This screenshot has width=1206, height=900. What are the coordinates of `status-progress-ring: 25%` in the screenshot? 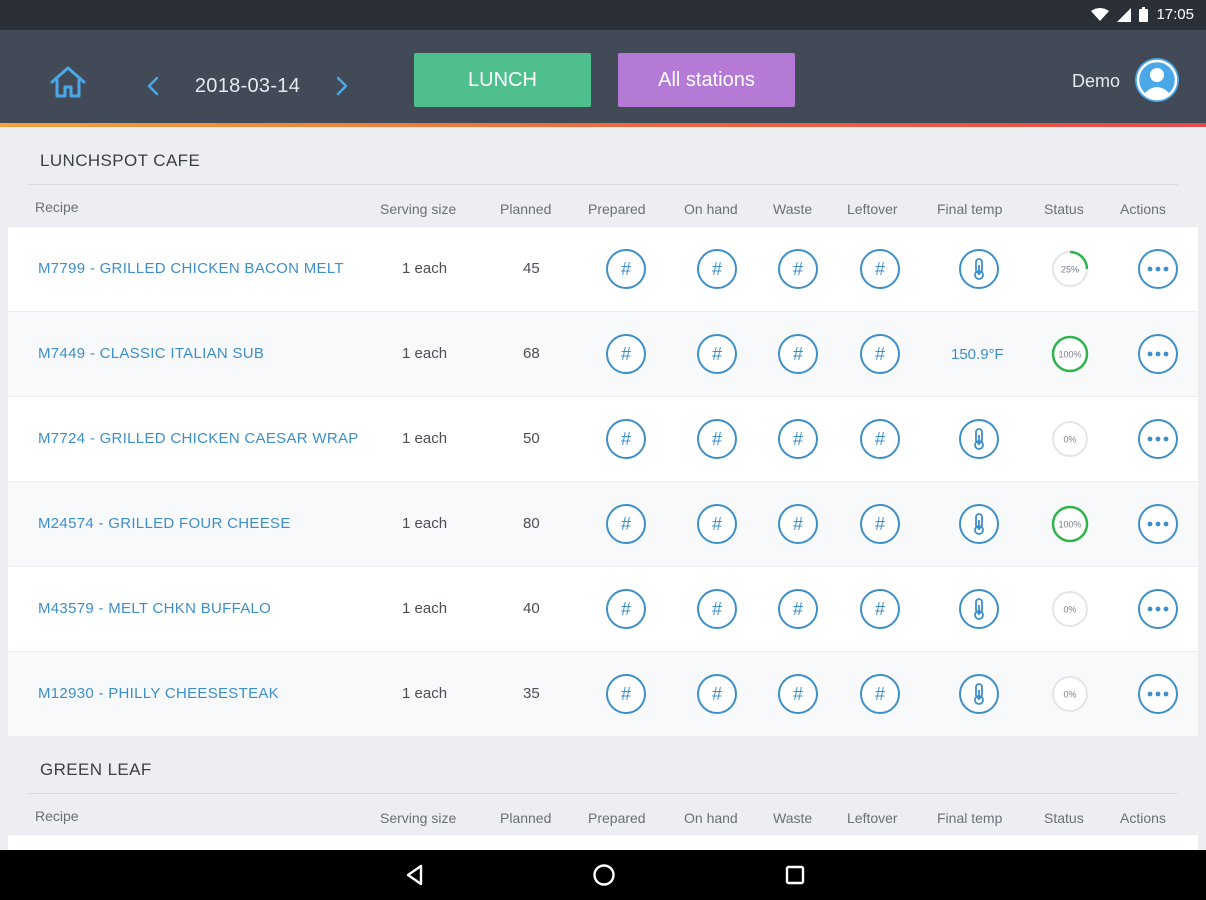 It's located at (1070, 269).